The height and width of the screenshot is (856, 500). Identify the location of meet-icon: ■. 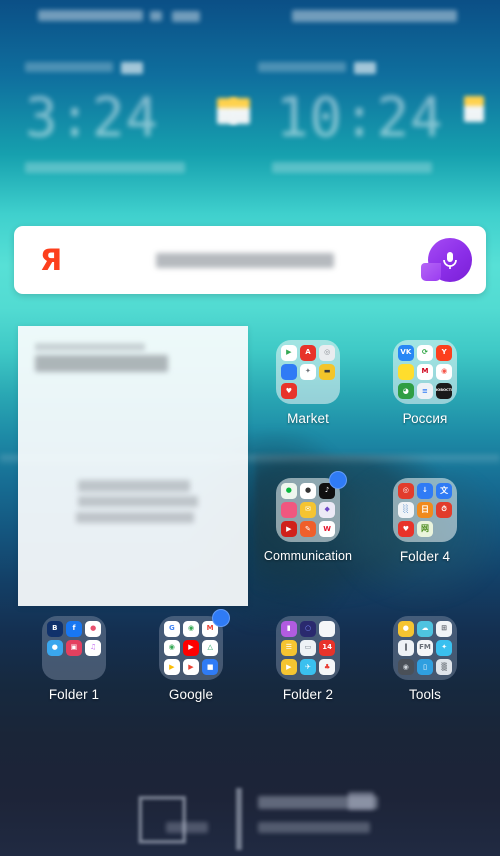
(210, 667).